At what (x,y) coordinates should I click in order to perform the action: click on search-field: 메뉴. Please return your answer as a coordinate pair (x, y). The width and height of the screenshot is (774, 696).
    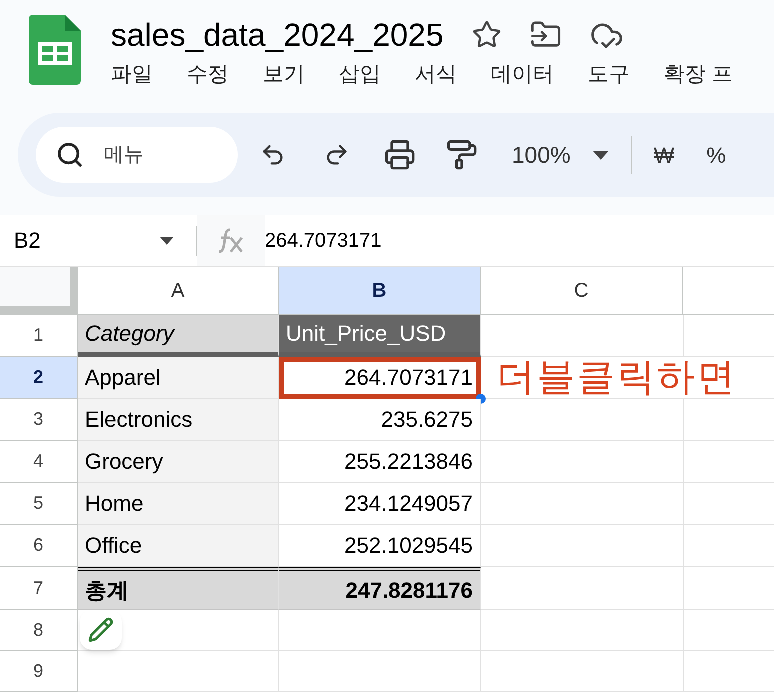
    Looking at the image, I should click on (137, 155).